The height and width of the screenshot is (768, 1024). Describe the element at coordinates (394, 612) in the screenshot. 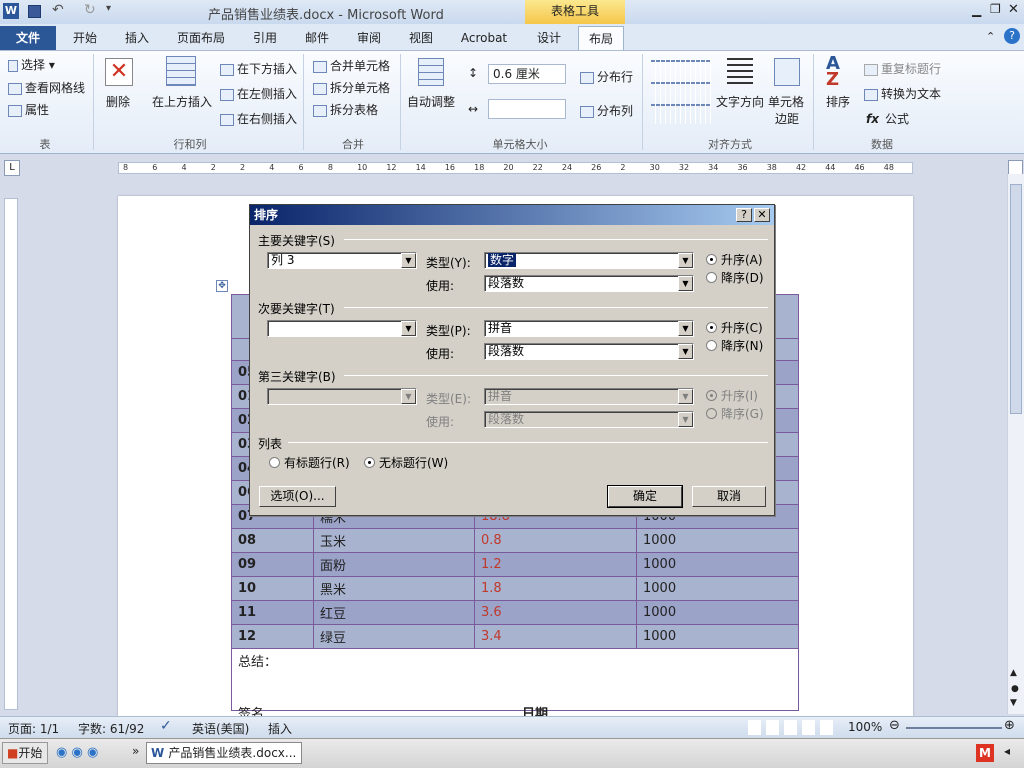

I see `name-cell: 红豆` at that location.